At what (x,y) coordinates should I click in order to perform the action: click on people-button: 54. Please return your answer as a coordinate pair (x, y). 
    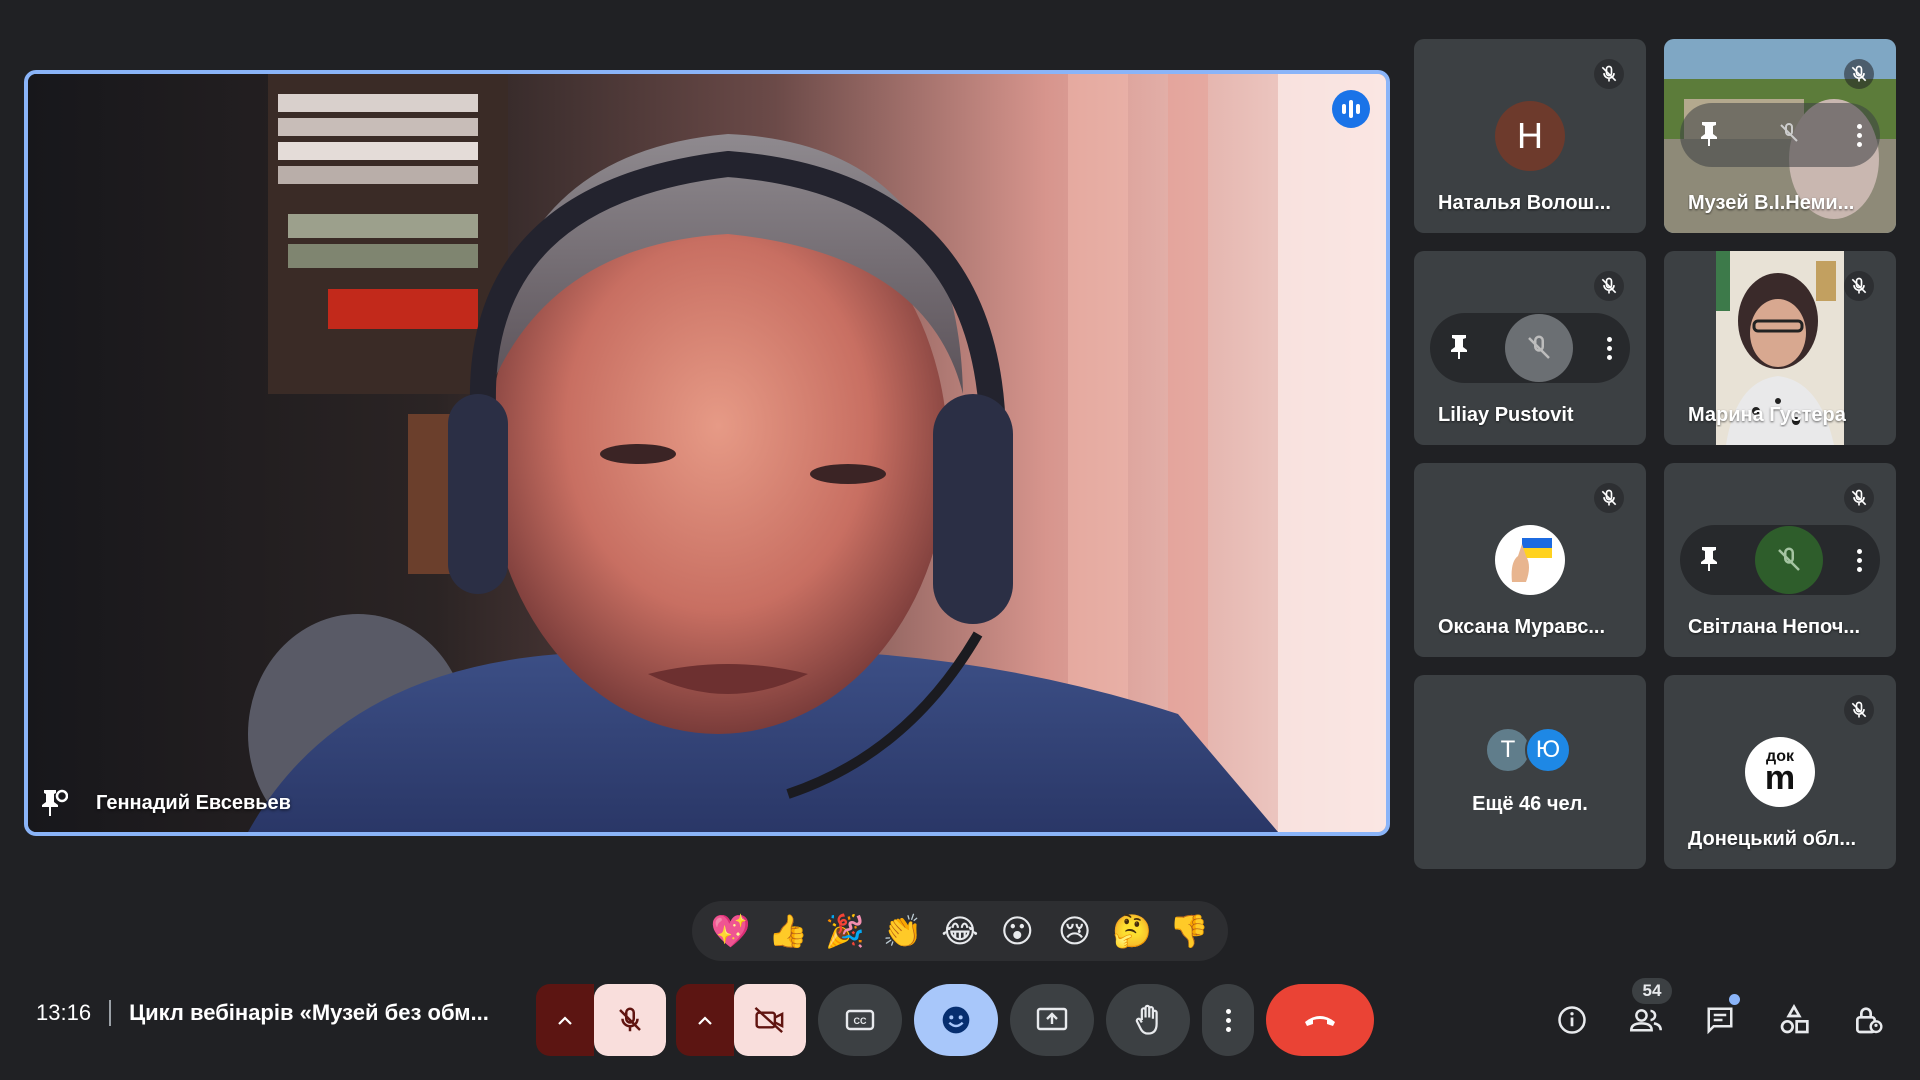
    Looking at the image, I should click on (1647, 1017).